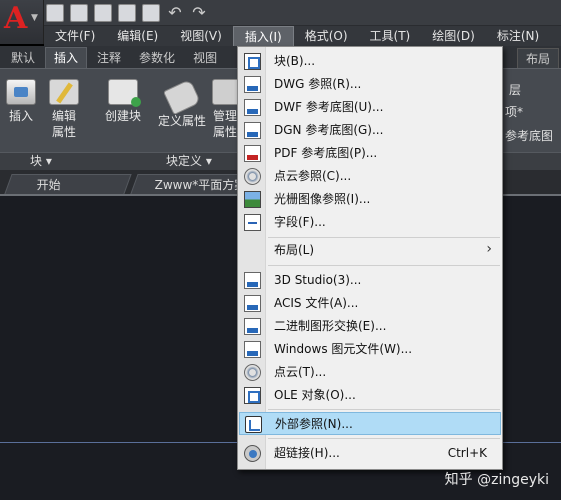 This screenshot has width=561, height=500. What do you see at coordinates (122, 116) in the screenshot?
I see `create-block-label: 创建块` at bounding box center [122, 116].